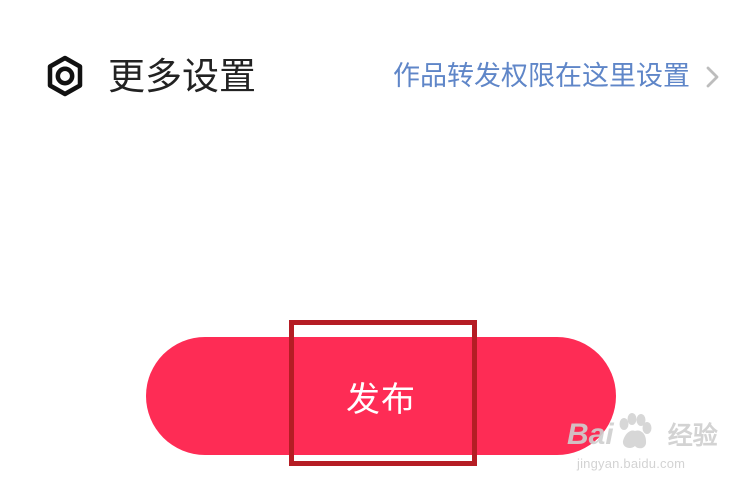  I want to click on publish-button-label: 发布, so click(381, 399).